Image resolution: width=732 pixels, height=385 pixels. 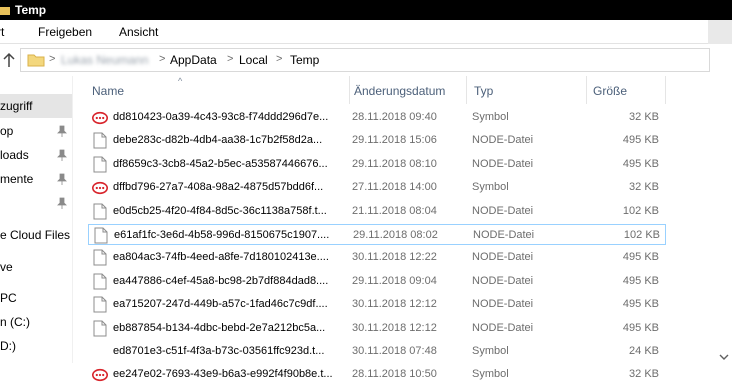 What do you see at coordinates (72, 219) in the screenshot?
I see `nav-scrollbar` at bounding box center [72, 219].